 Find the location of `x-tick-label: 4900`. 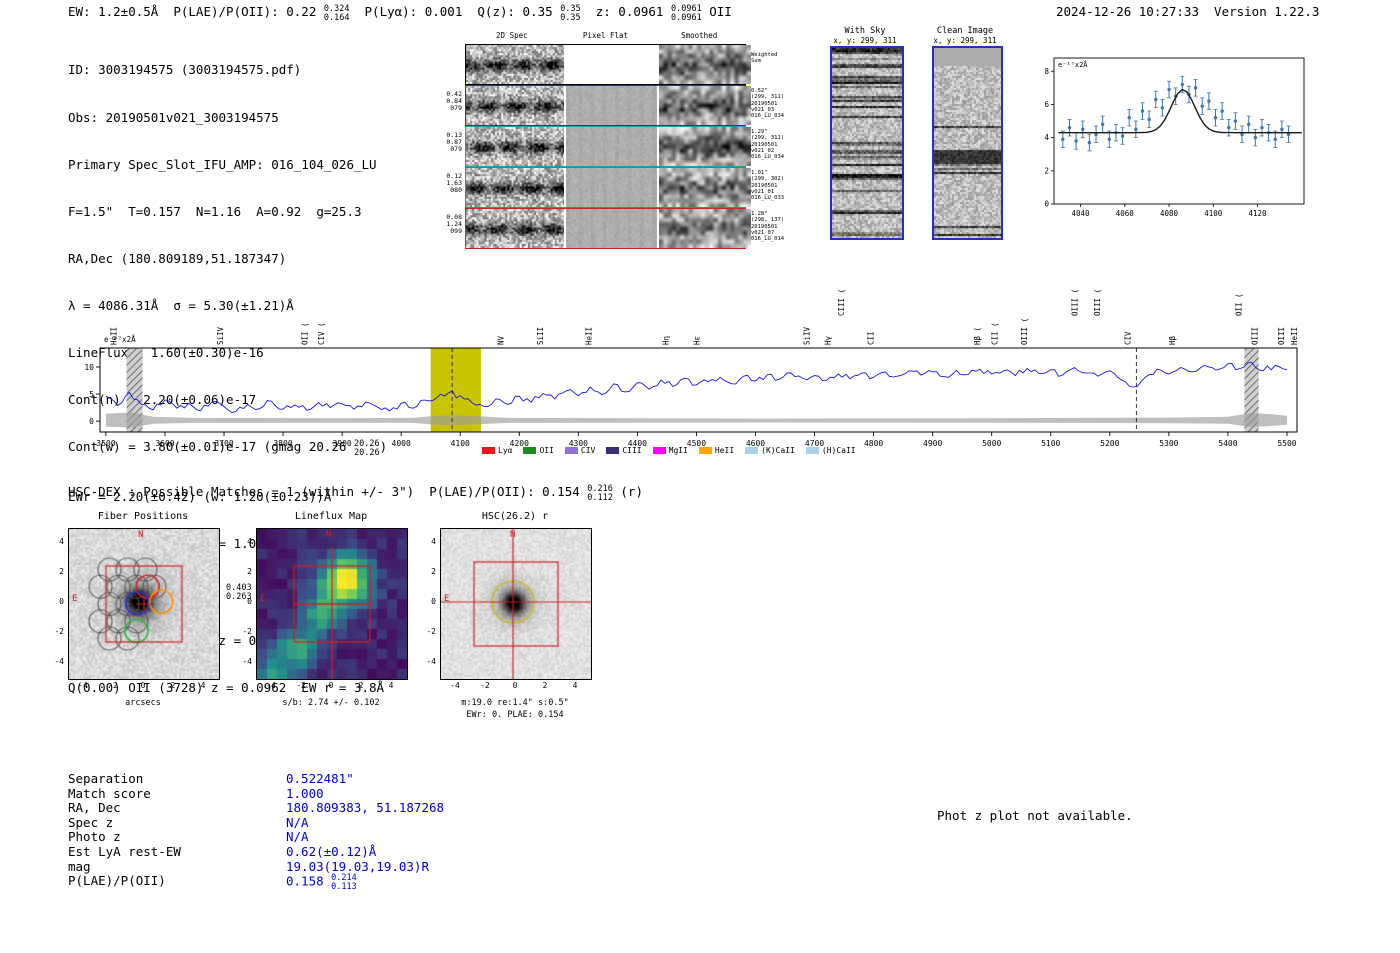

x-tick-label: 4900 is located at coordinates (932, 443).